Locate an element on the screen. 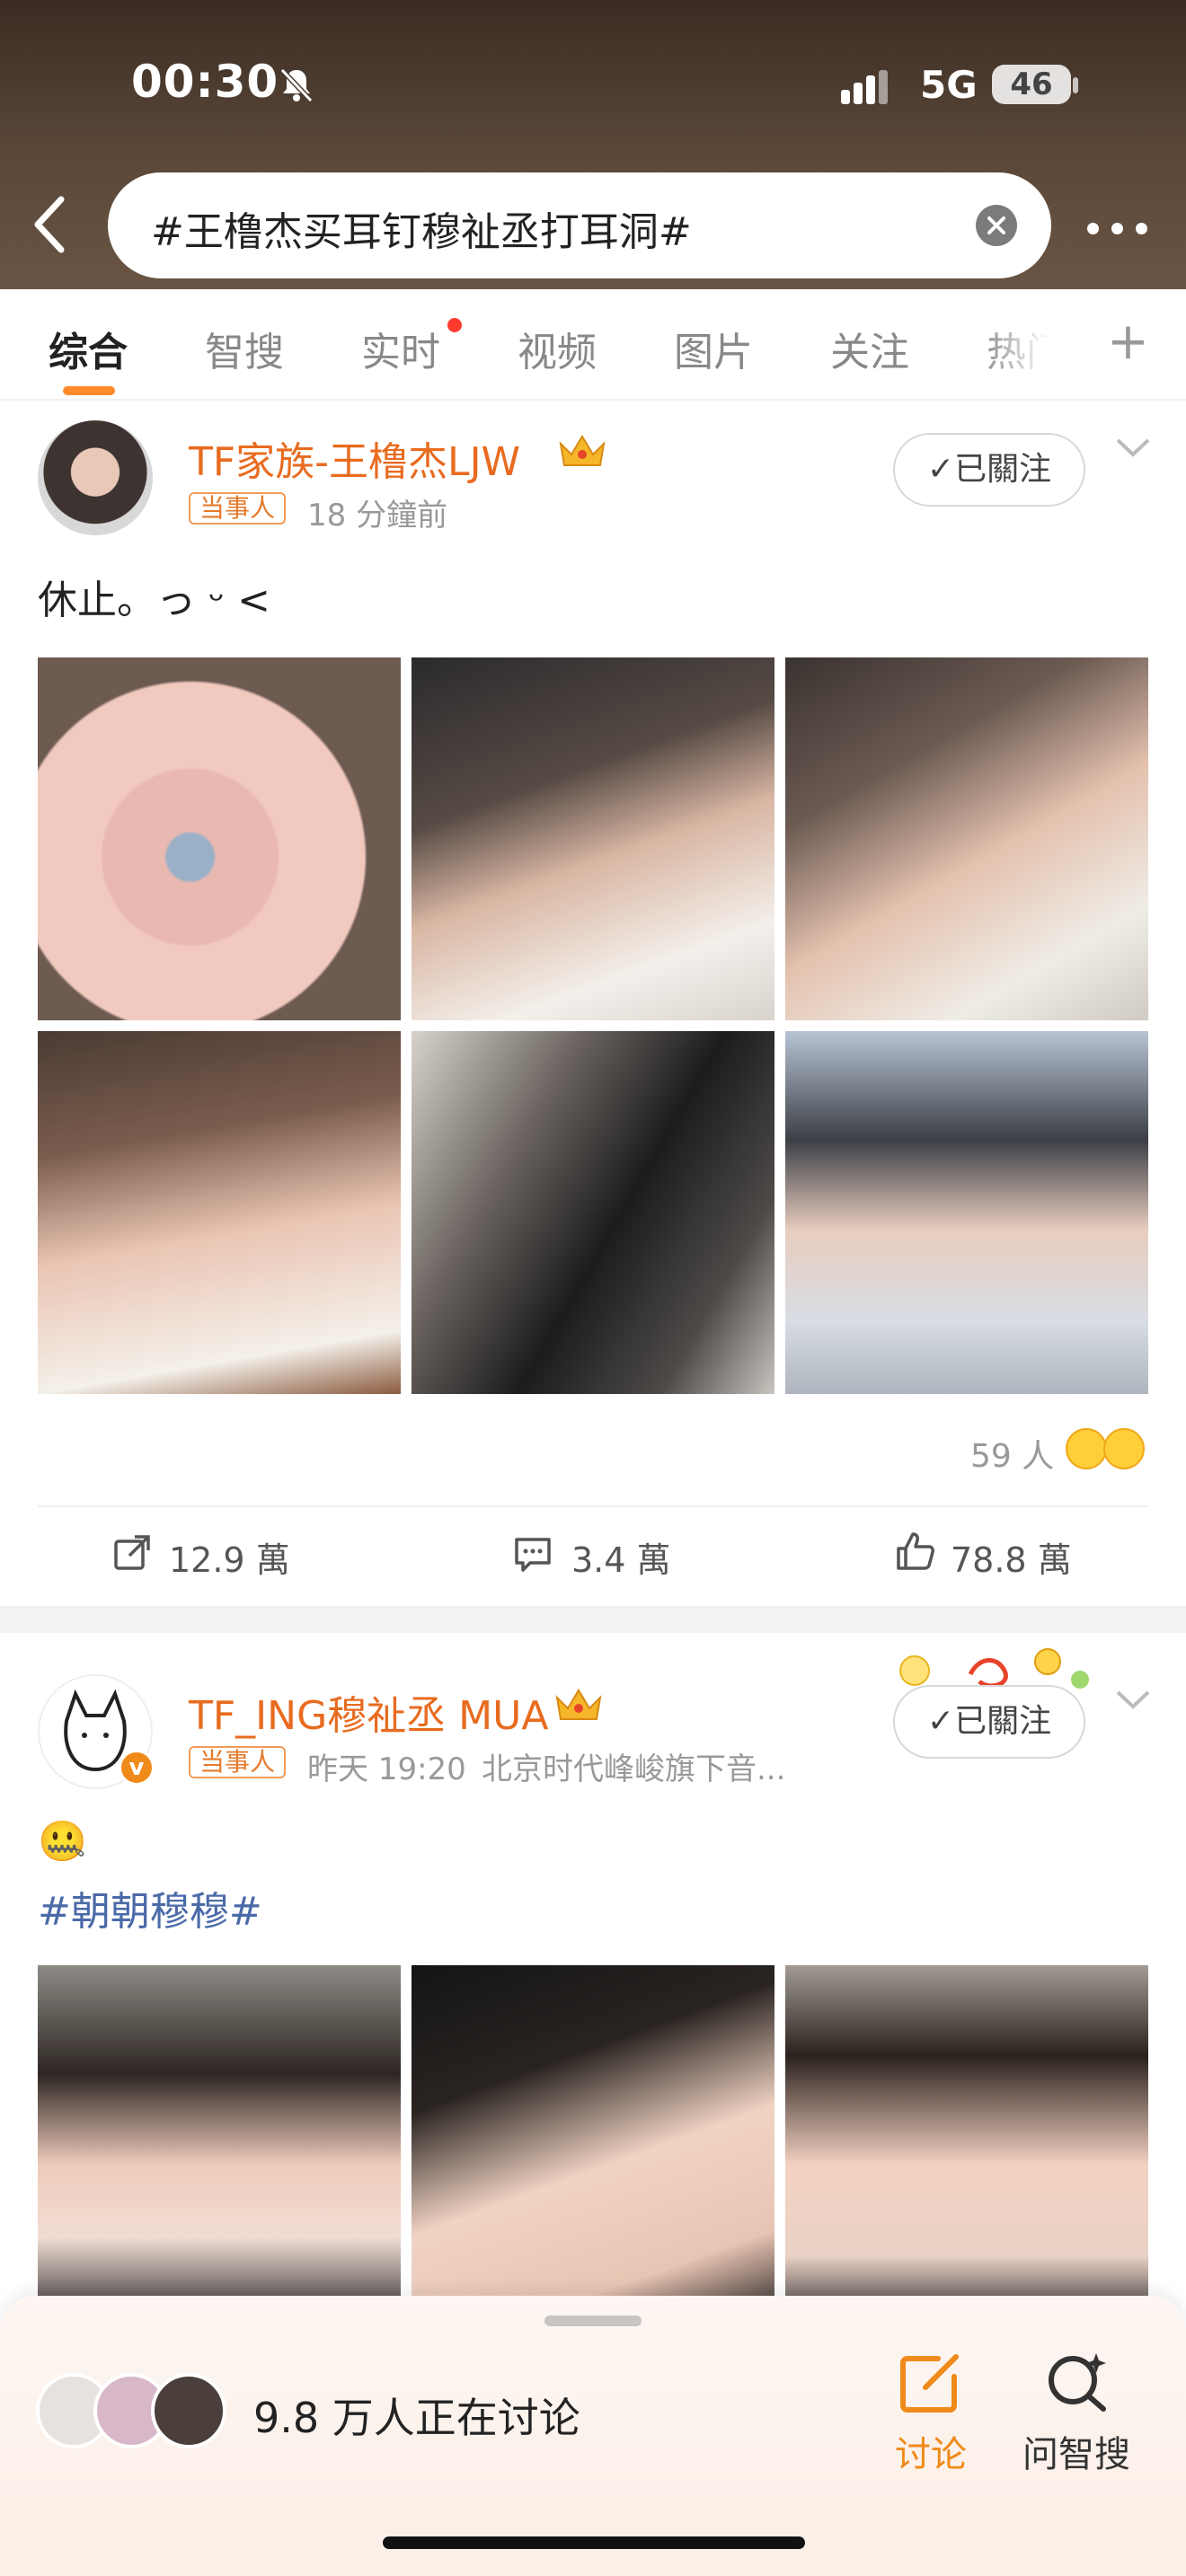 Image resolution: width=1186 pixels, height=2576 pixels. repost-icon is located at coordinates (132, 1553).